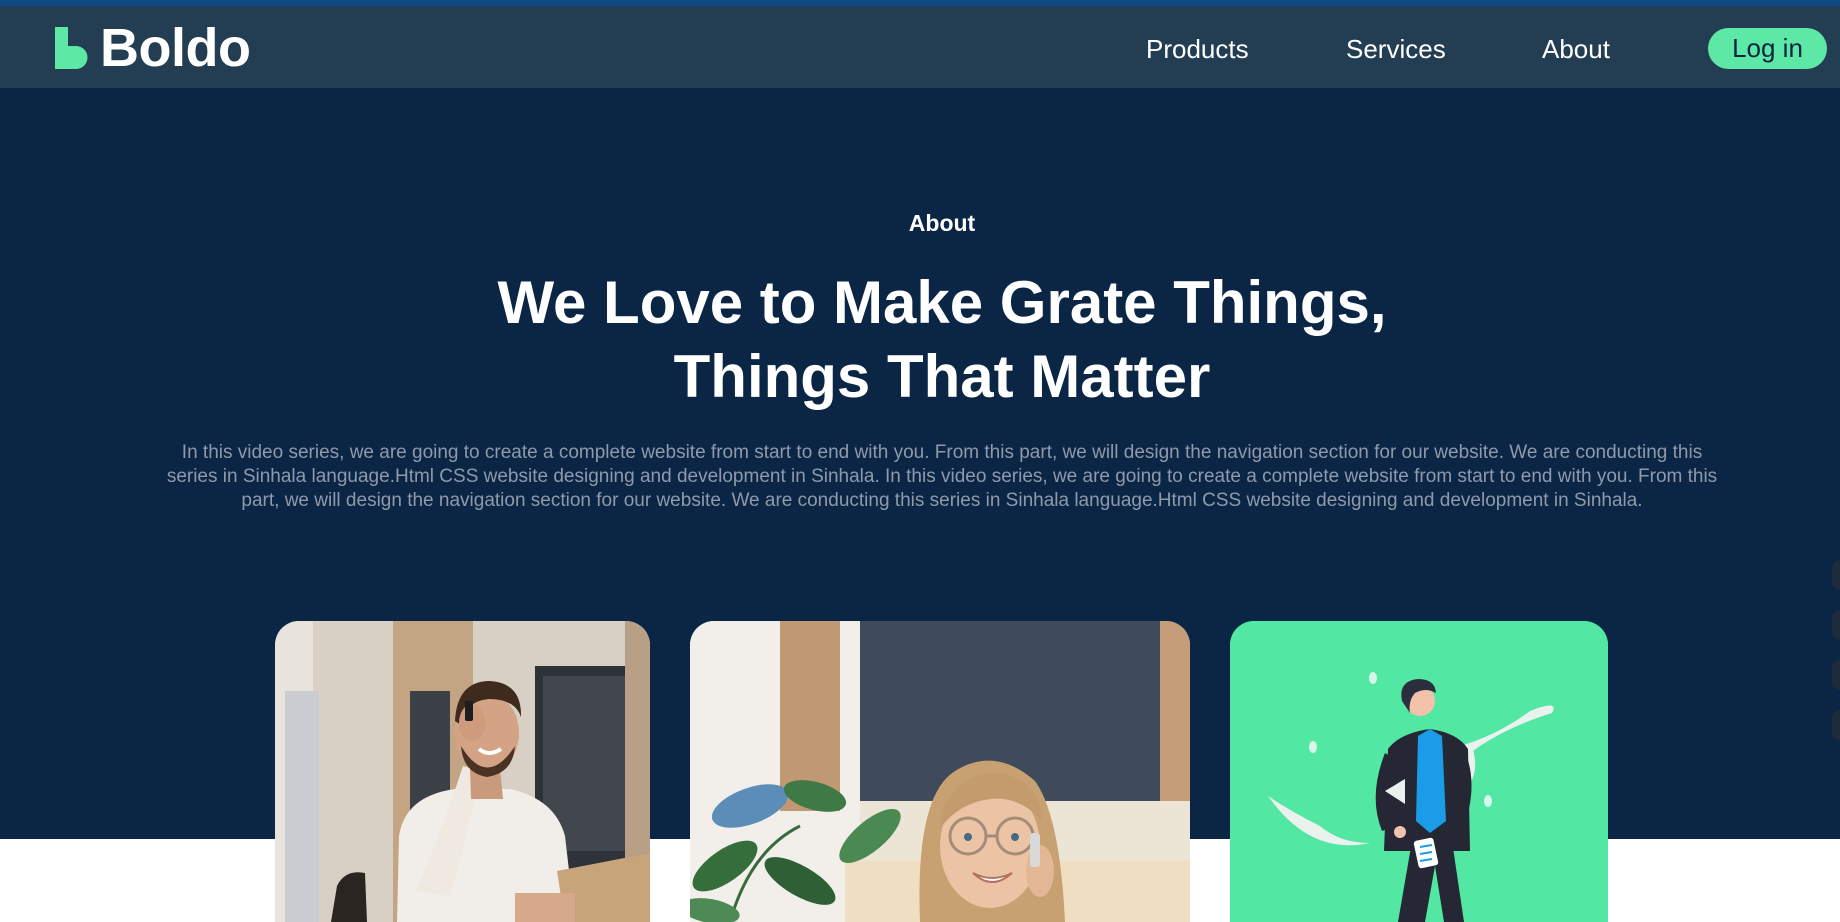 This screenshot has width=1840, height=922. Describe the element at coordinates (1396, 49) in the screenshot. I see `nav-link-services: Services` at that location.